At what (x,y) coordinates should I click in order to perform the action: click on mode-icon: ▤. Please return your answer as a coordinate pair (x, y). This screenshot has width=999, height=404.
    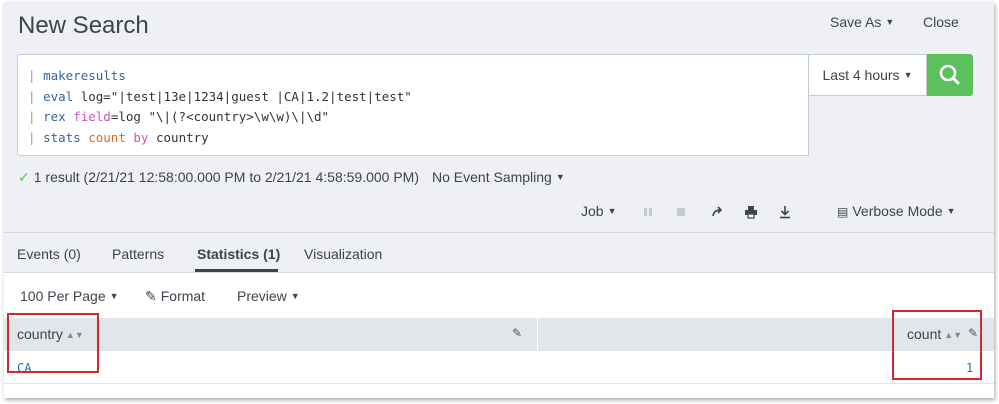
    Looking at the image, I should click on (843, 212).